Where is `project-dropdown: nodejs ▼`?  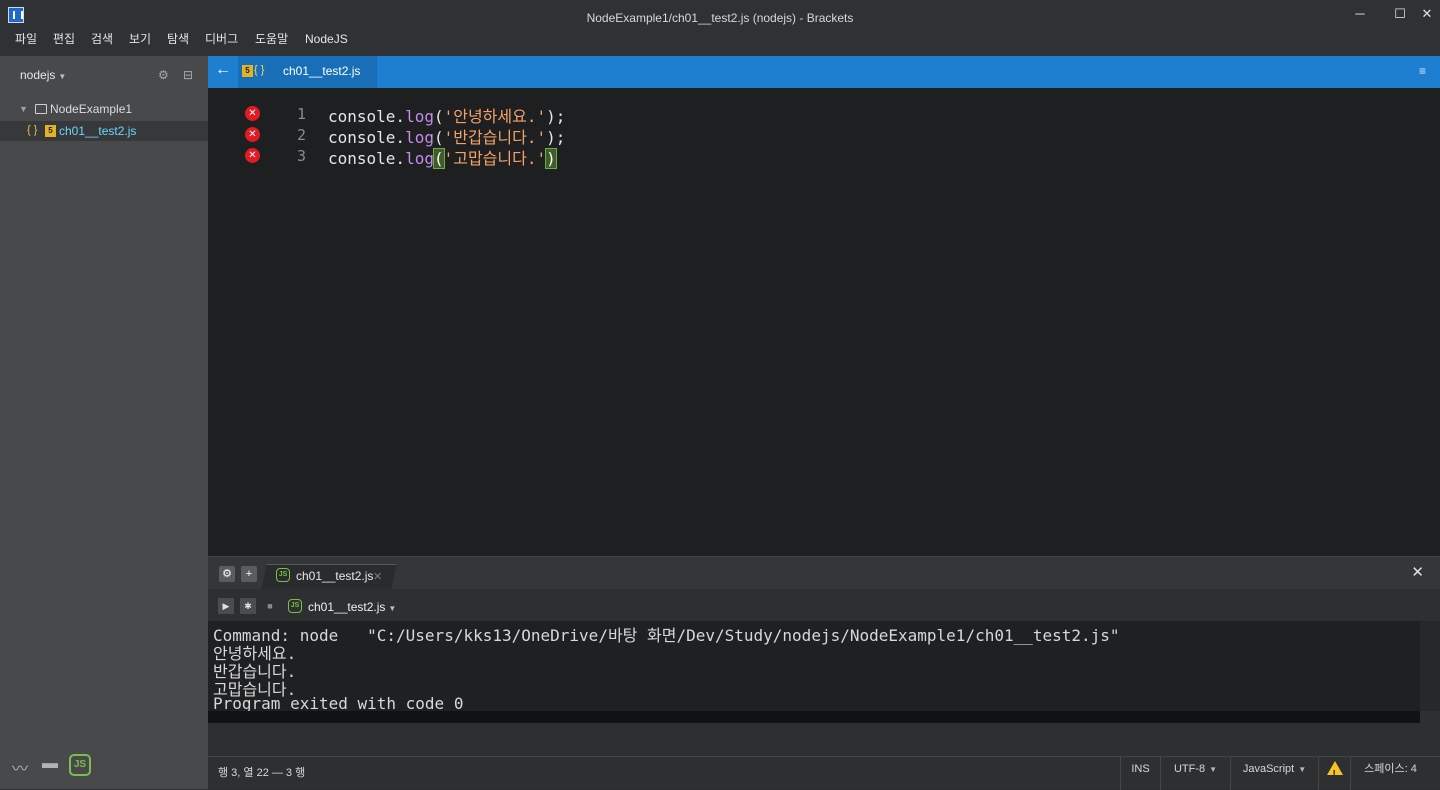
project-dropdown: nodejs ▼ is located at coordinates (43, 75).